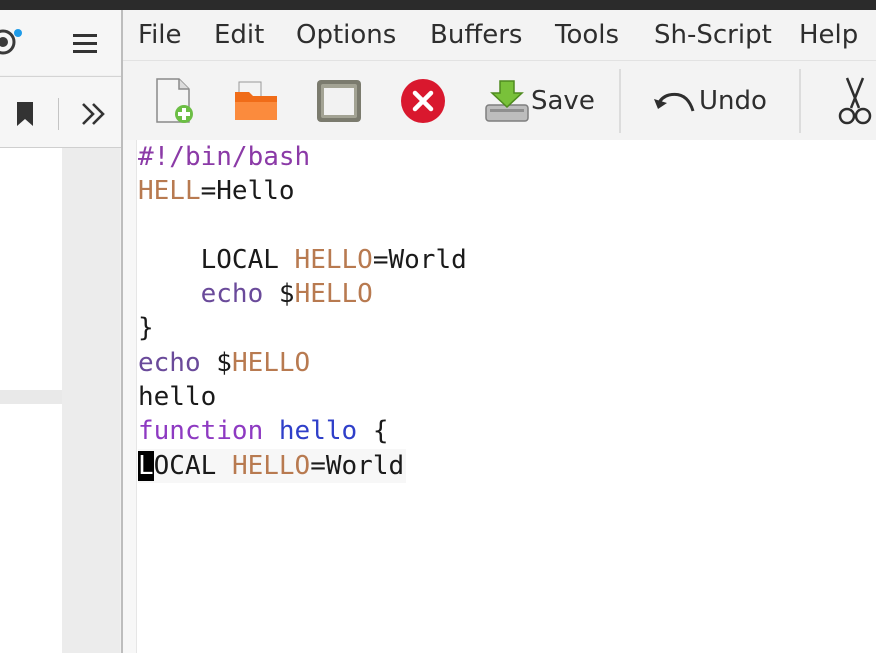 The width and height of the screenshot is (876, 653). What do you see at coordinates (713, 35) in the screenshot?
I see `menu-sh-script: Sh-Script` at bounding box center [713, 35].